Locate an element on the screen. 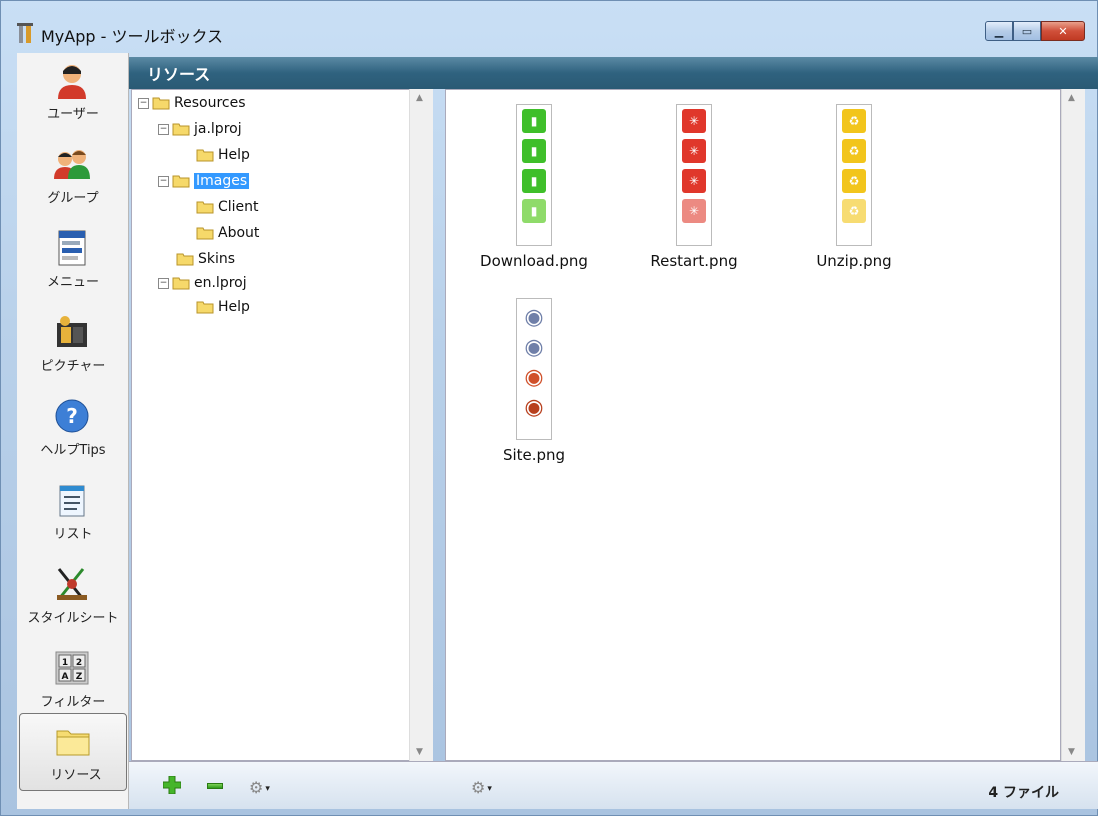 This screenshot has height=816, width=1098. file-settings-button: ⚙ ▾ is located at coordinates (488, 787).